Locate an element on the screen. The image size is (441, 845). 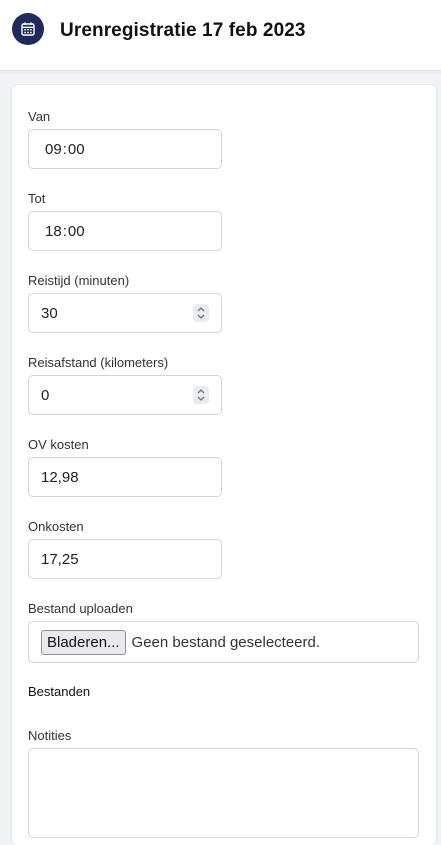
onkosten-label: Onkosten is located at coordinates (56, 526).